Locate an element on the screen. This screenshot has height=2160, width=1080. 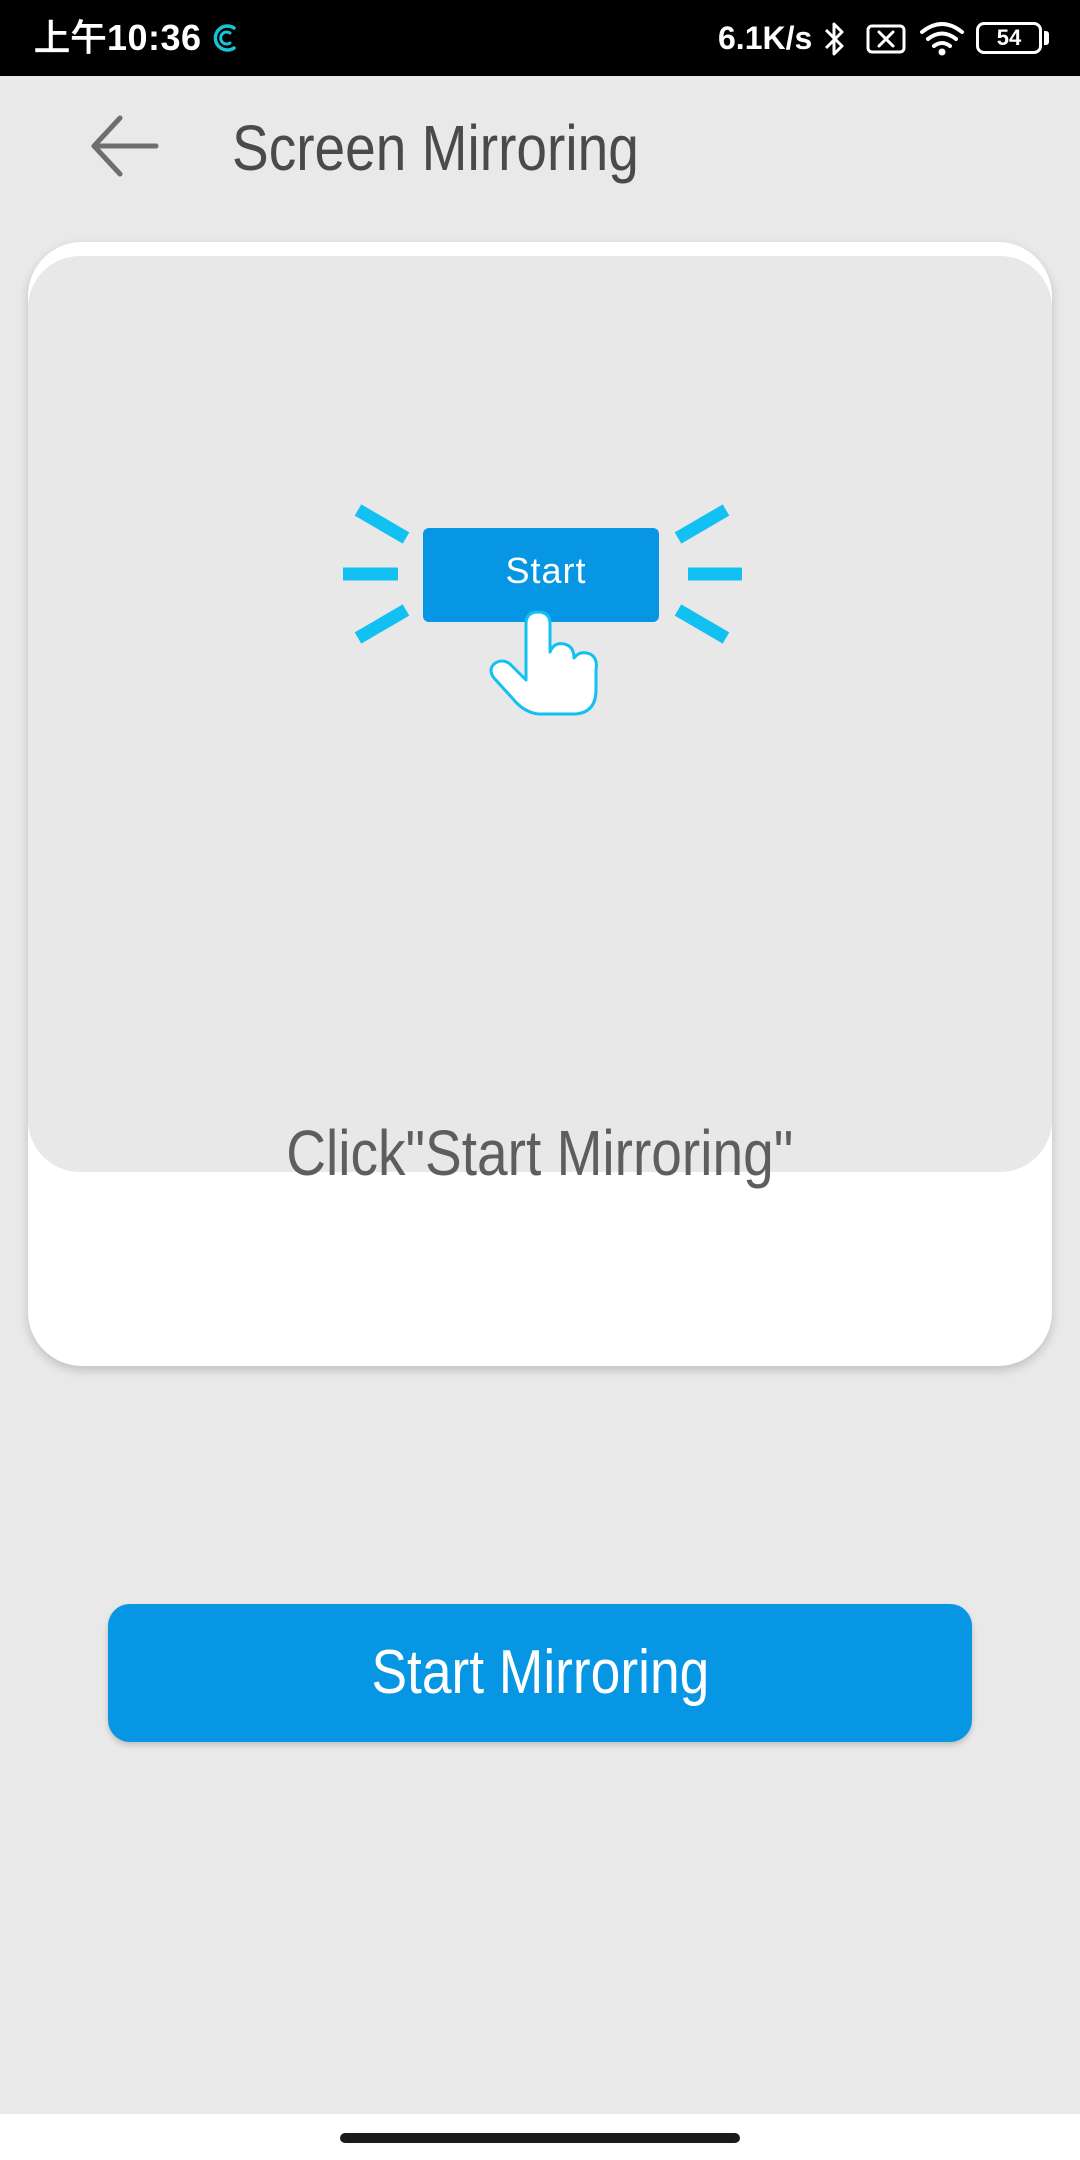
app-notification-icon is located at coordinates (224, 38).